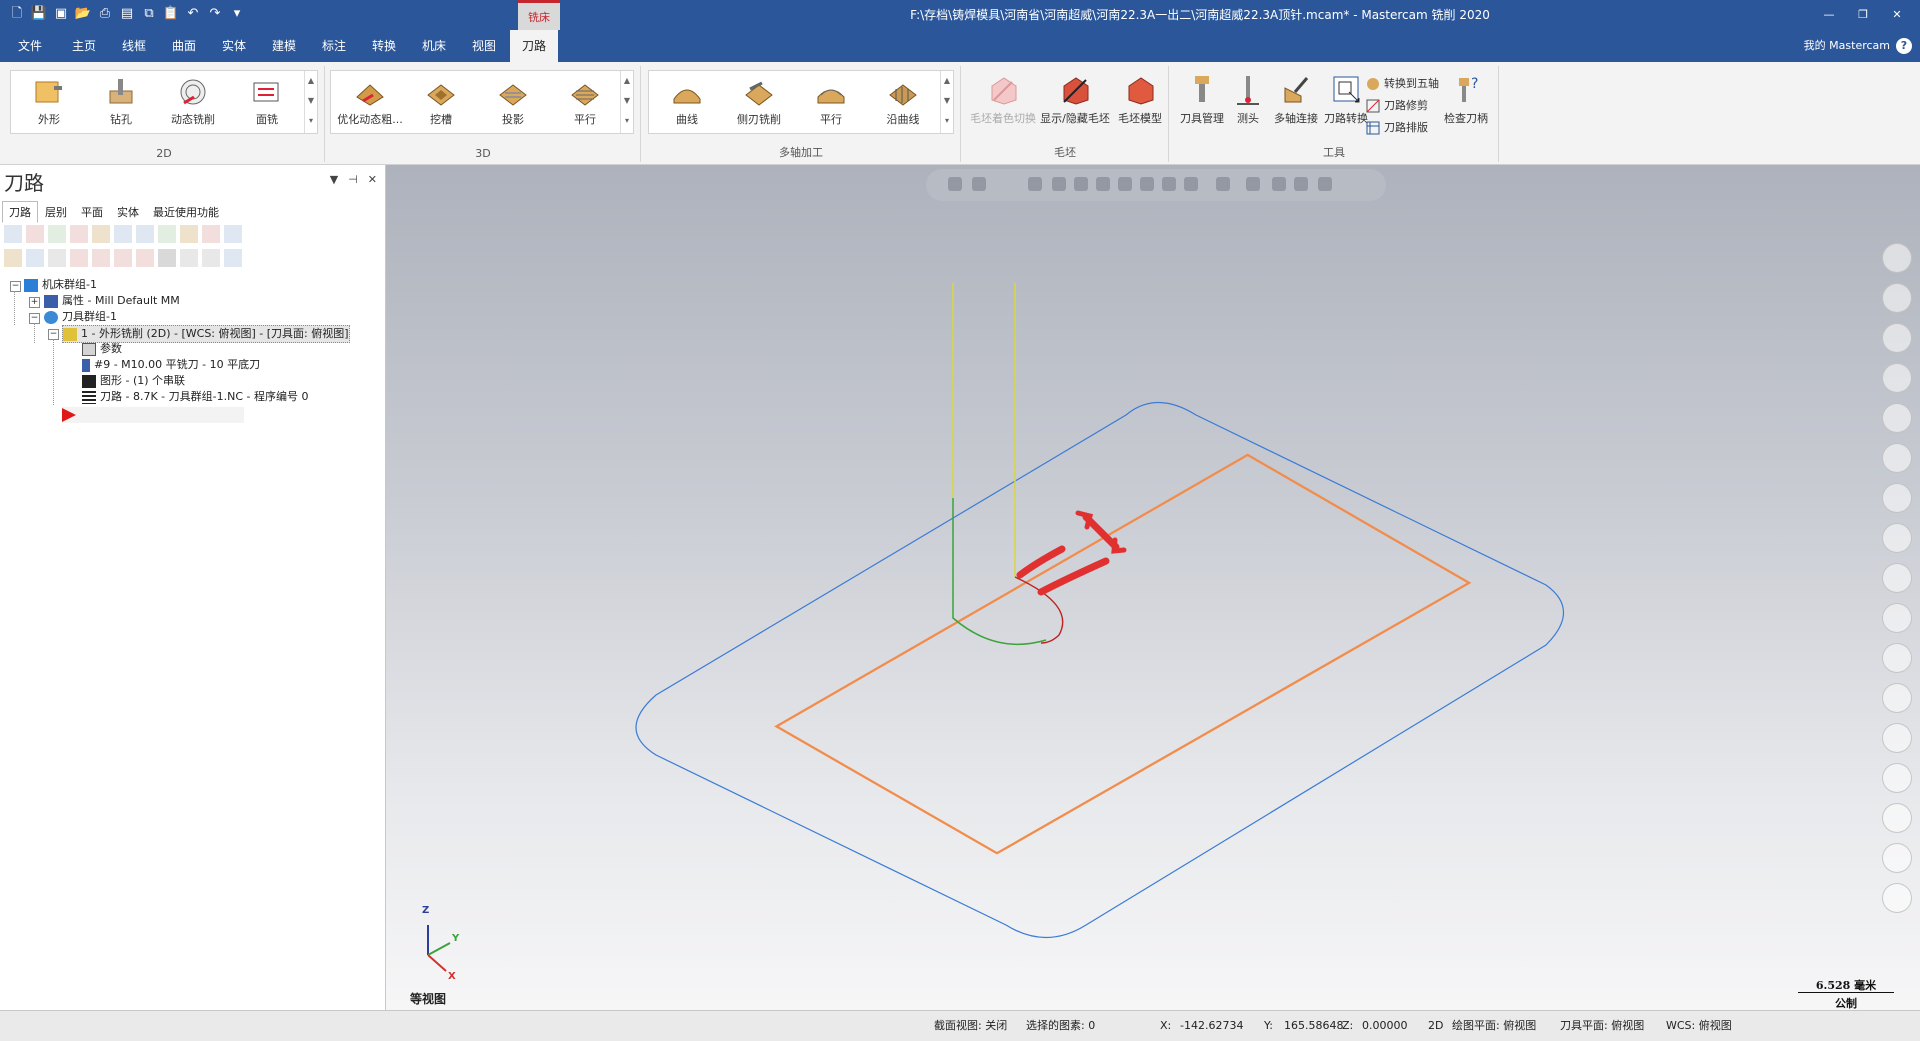 The width and height of the screenshot is (1920, 1041). What do you see at coordinates (1075, 100) in the screenshot?
I see `stock-display-button: 显示/隐藏毛坯` at bounding box center [1075, 100].